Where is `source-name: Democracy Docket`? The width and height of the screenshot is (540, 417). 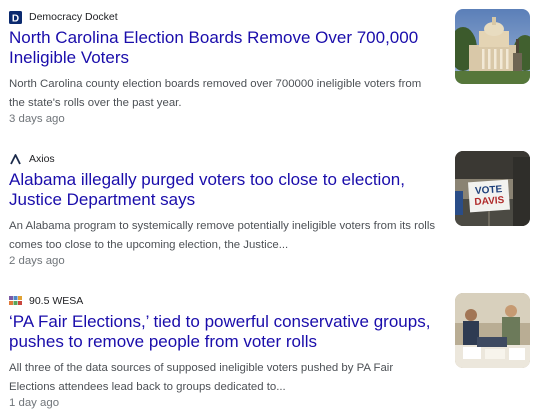 source-name: Democracy Docket is located at coordinates (73, 17).